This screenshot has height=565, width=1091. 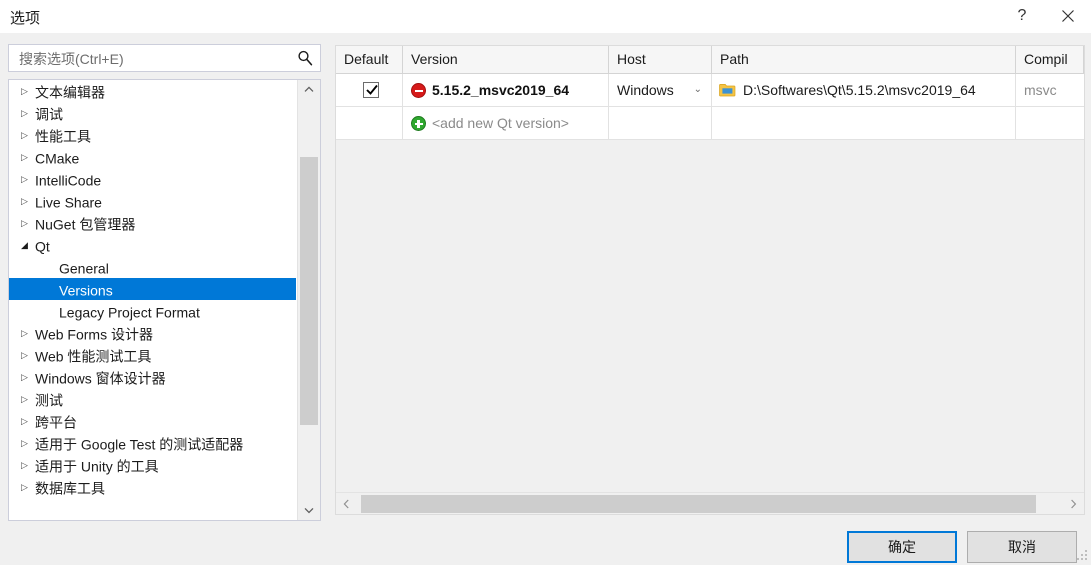 I want to click on tree-item-: ▷ 文本编辑器, so click(x=153, y=91).